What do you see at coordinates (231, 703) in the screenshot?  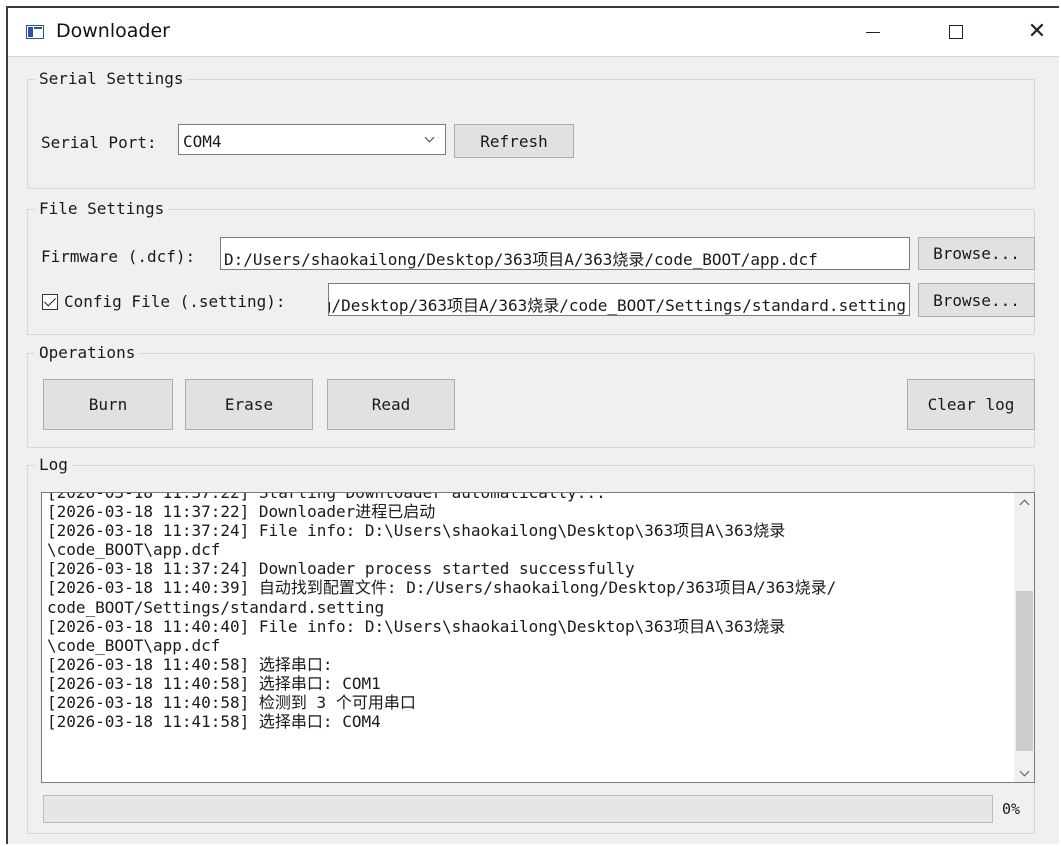 I see `log-line: [2026-03-18 11:40:58] 检测到 3 个可用串口` at bounding box center [231, 703].